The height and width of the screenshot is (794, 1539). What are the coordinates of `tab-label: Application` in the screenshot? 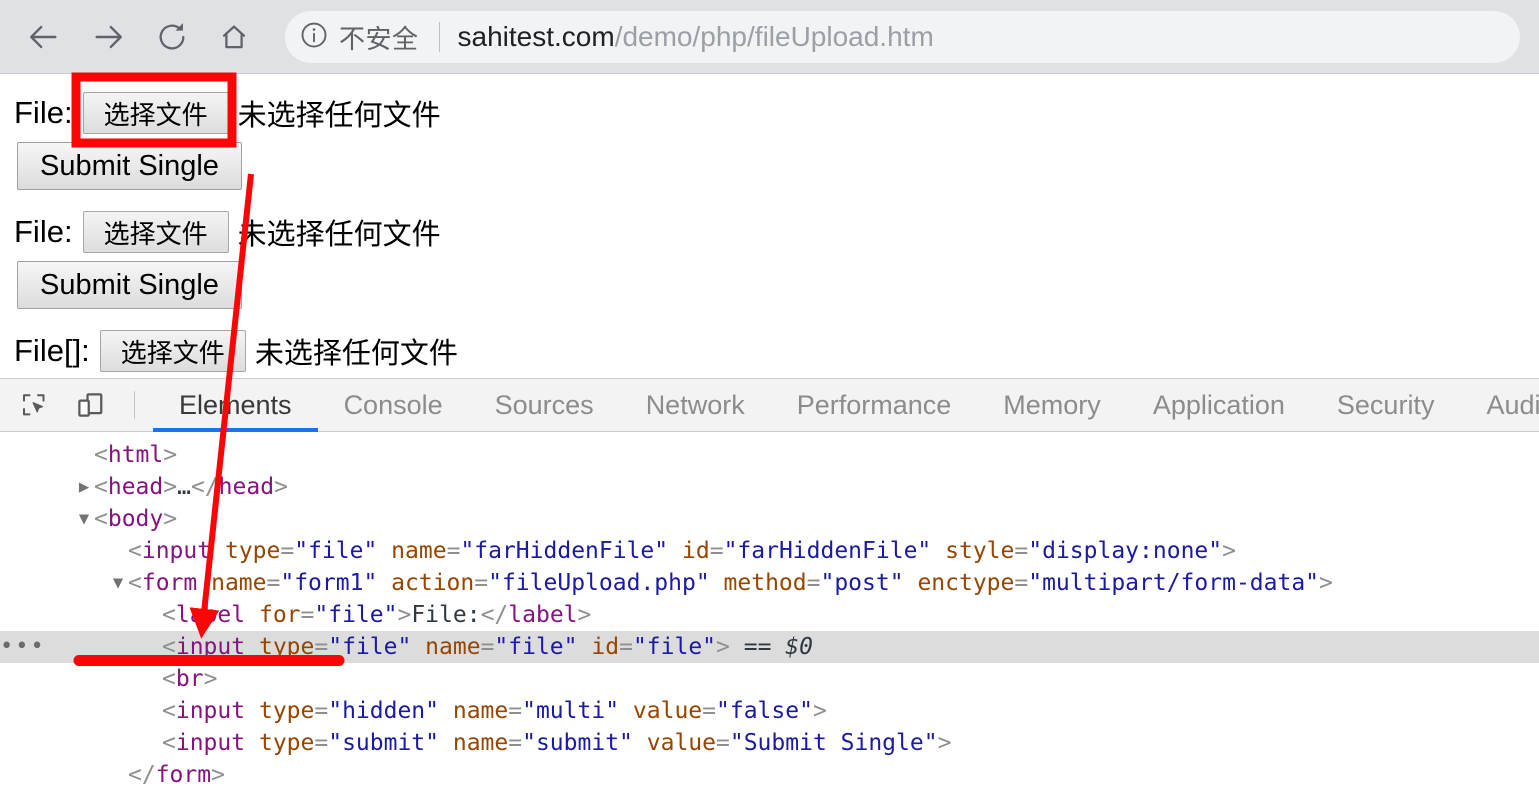 It's located at (1218, 404).